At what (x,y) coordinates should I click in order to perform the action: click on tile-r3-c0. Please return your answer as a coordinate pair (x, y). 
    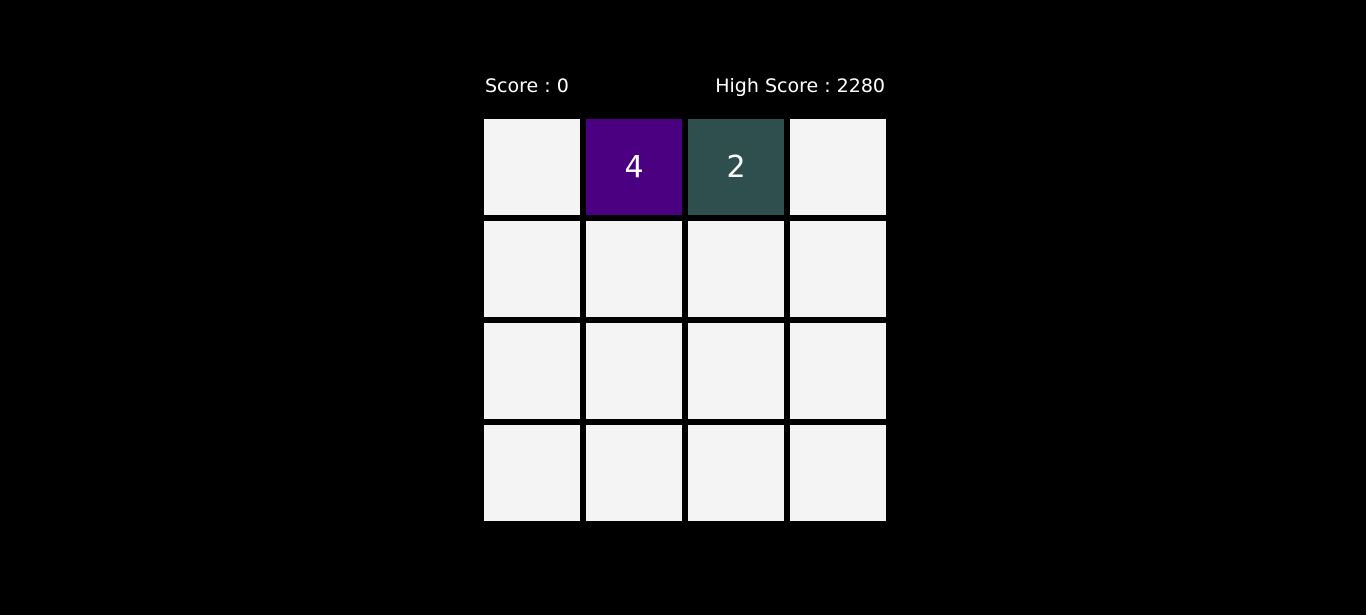
    Looking at the image, I should click on (532, 473).